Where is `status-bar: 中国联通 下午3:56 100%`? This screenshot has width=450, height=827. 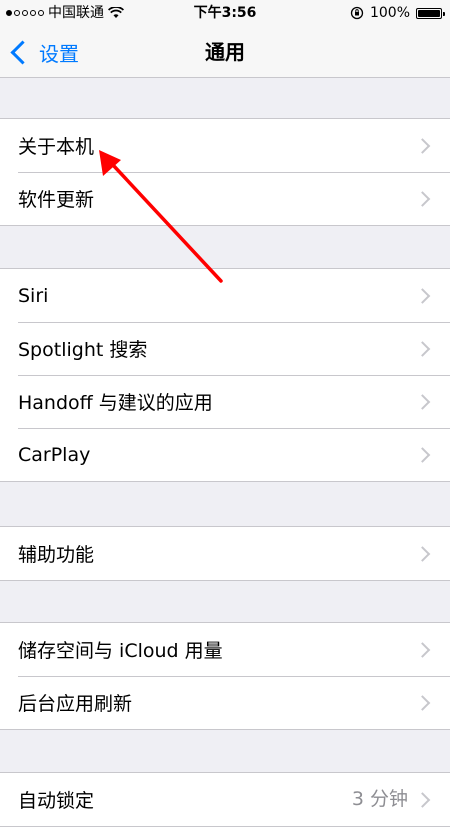
status-bar: 中国联通 下午3:56 100% is located at coordinates (225, 13).